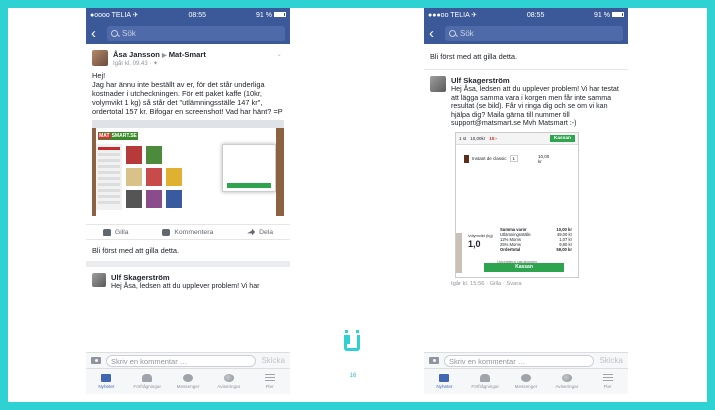  What do you see at coordinates (118, 136) in the screenshot?
I see `screenshot-logo: MAT SMART.SE` at bounding box center [118, 136].